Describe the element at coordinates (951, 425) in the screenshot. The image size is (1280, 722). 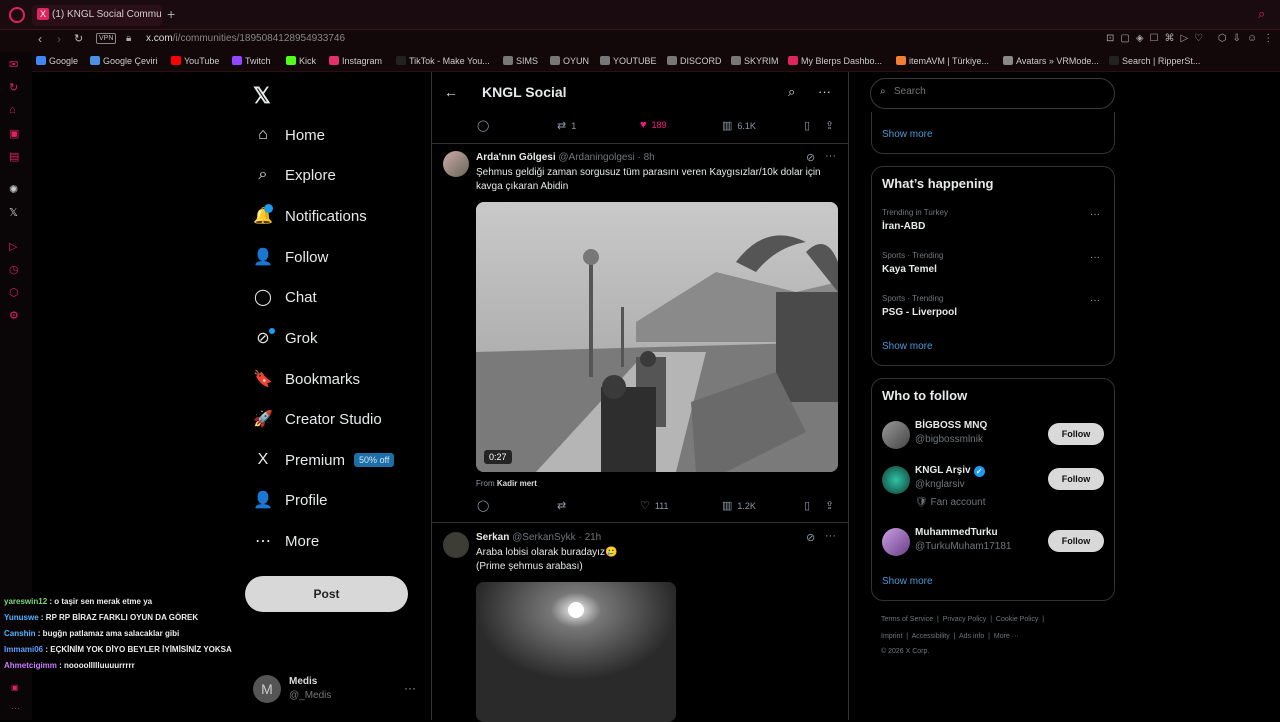
I see `follow-suggestion-name: BİGBOSS MNQ` at that location.